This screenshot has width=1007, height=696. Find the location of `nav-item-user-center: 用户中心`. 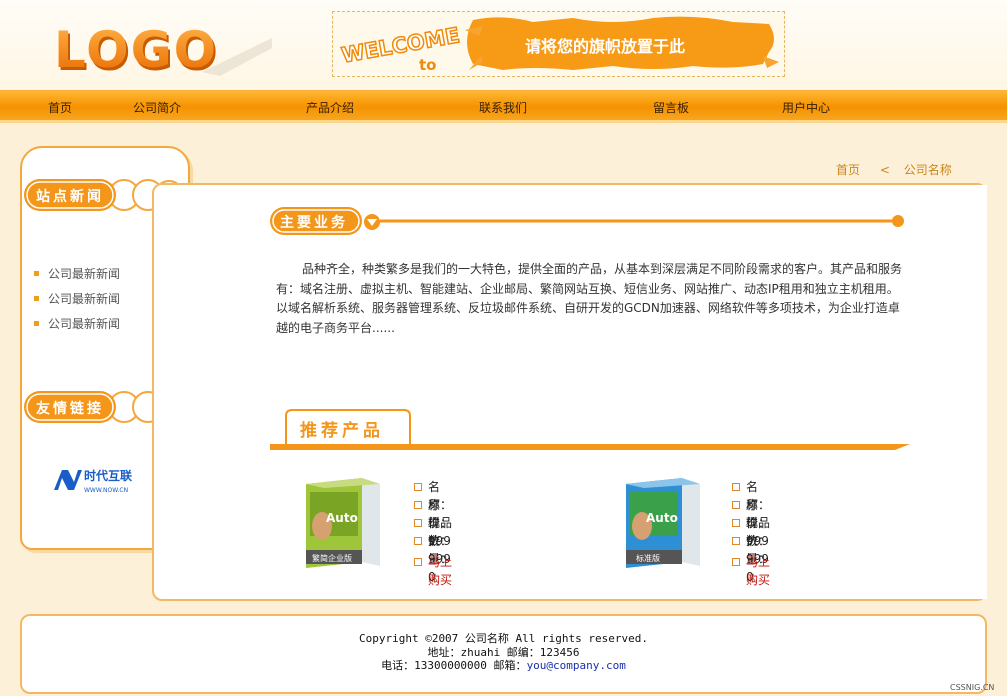

nav-item-user-center: 用户中心 is located at coordinates (806, 107).